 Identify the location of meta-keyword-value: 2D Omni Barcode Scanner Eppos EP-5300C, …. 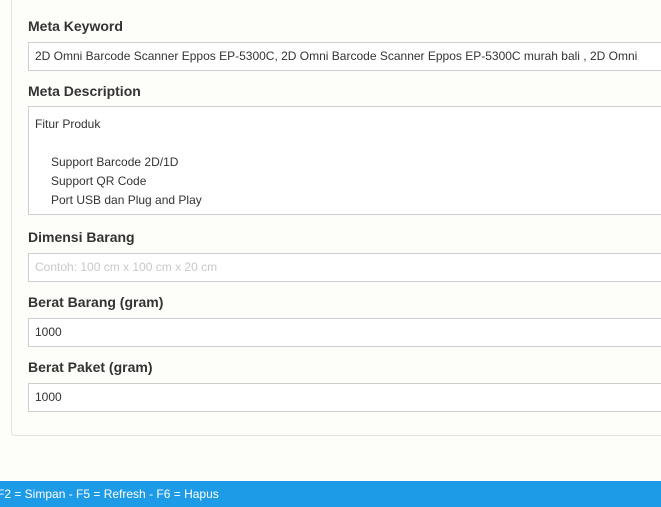
(336, 56).